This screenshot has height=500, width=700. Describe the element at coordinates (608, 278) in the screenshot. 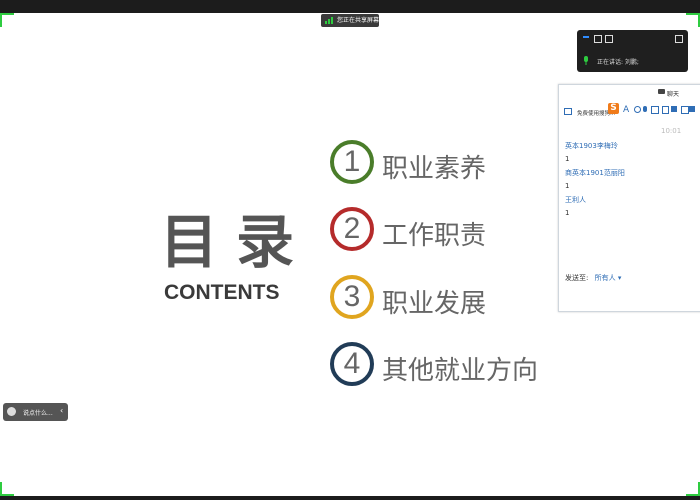

I see `send-to-select: 所有人 ▾` at that location.